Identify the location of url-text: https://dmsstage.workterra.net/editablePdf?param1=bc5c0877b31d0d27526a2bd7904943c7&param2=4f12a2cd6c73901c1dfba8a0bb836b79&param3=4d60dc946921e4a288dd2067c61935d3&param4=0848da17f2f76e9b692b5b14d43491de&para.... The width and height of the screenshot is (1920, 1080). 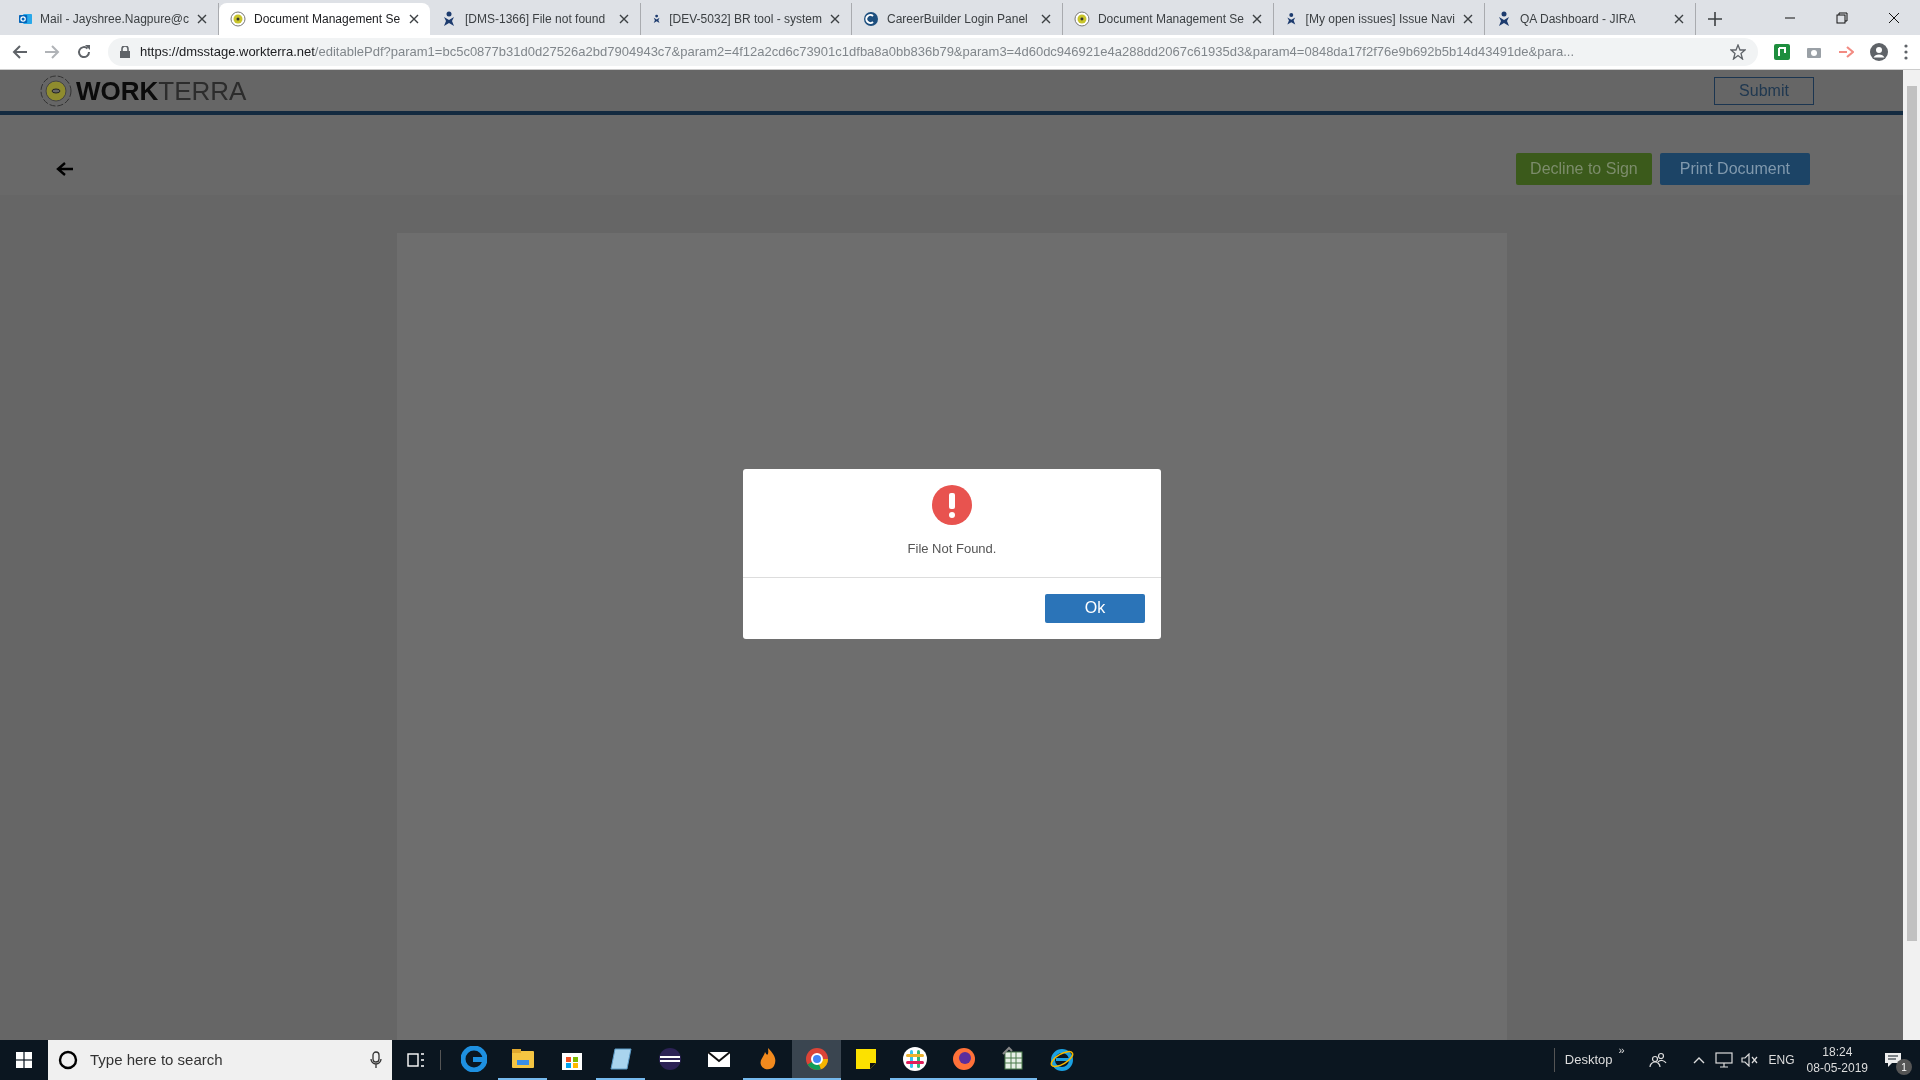
(858, 52).